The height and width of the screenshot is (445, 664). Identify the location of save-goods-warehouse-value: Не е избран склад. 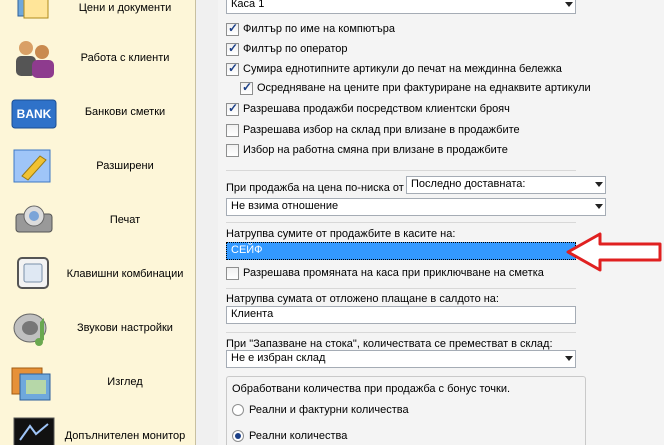
(278, 358).